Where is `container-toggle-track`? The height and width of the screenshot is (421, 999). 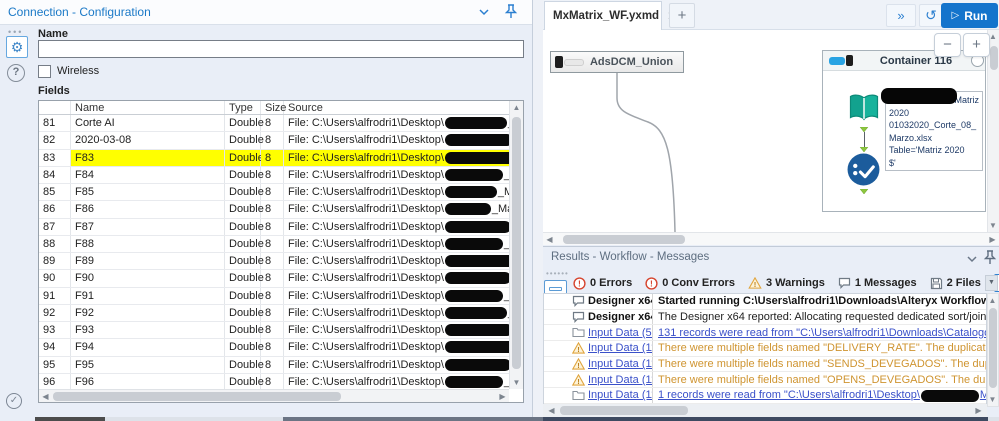 container-toggle-track is located at coordinates (574, 62).